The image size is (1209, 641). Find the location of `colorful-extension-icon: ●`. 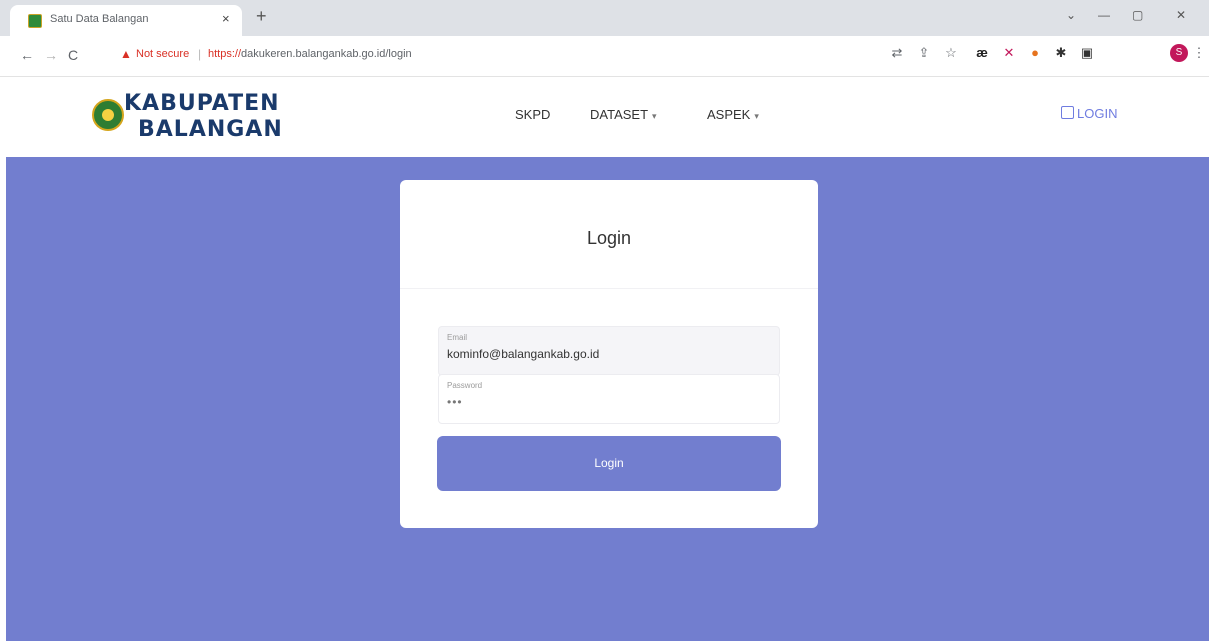

colorful-extension-icon: ● is located at coordinates (1035, 52).